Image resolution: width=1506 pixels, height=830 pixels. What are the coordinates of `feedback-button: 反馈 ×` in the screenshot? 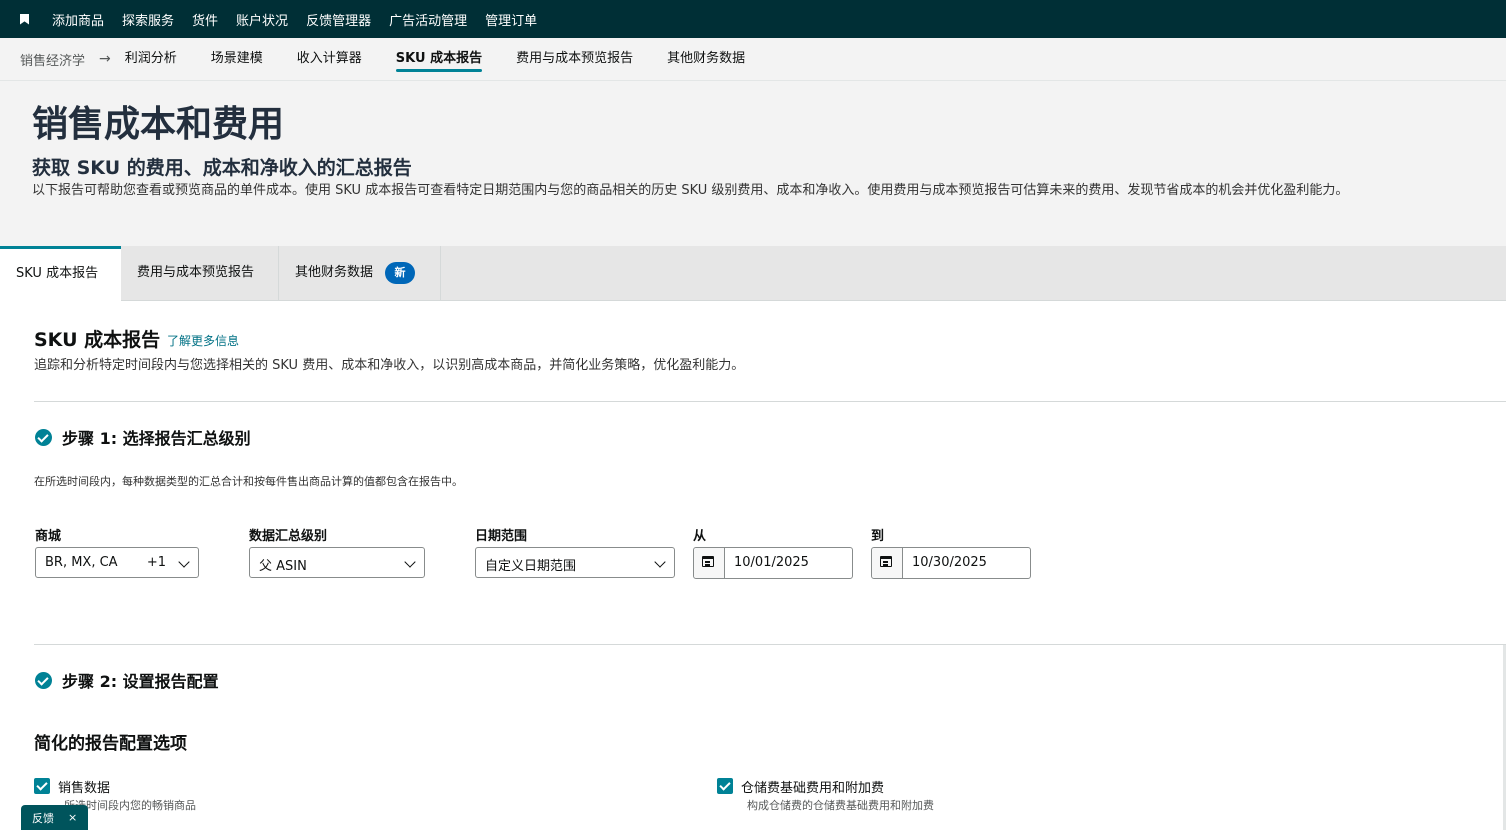 It's located at (54, 817).